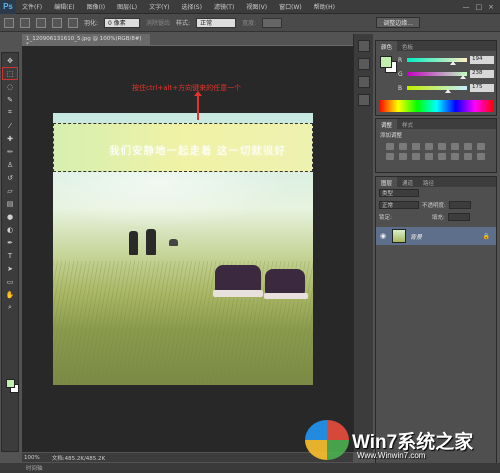 The image size is (500, 473). What do you see at coordinates (436, 106) in the screenshot?
I see `color-spectrum` at bounding box center [436, 106].